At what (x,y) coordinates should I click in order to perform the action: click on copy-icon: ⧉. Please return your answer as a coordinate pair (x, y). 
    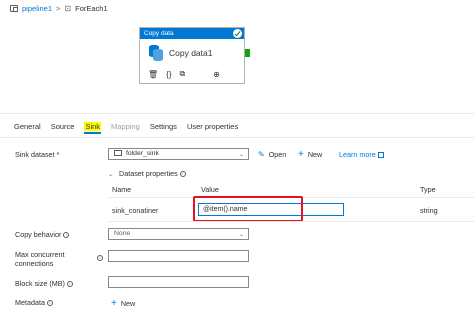
    Looking at the image, I should click on (183, 74).